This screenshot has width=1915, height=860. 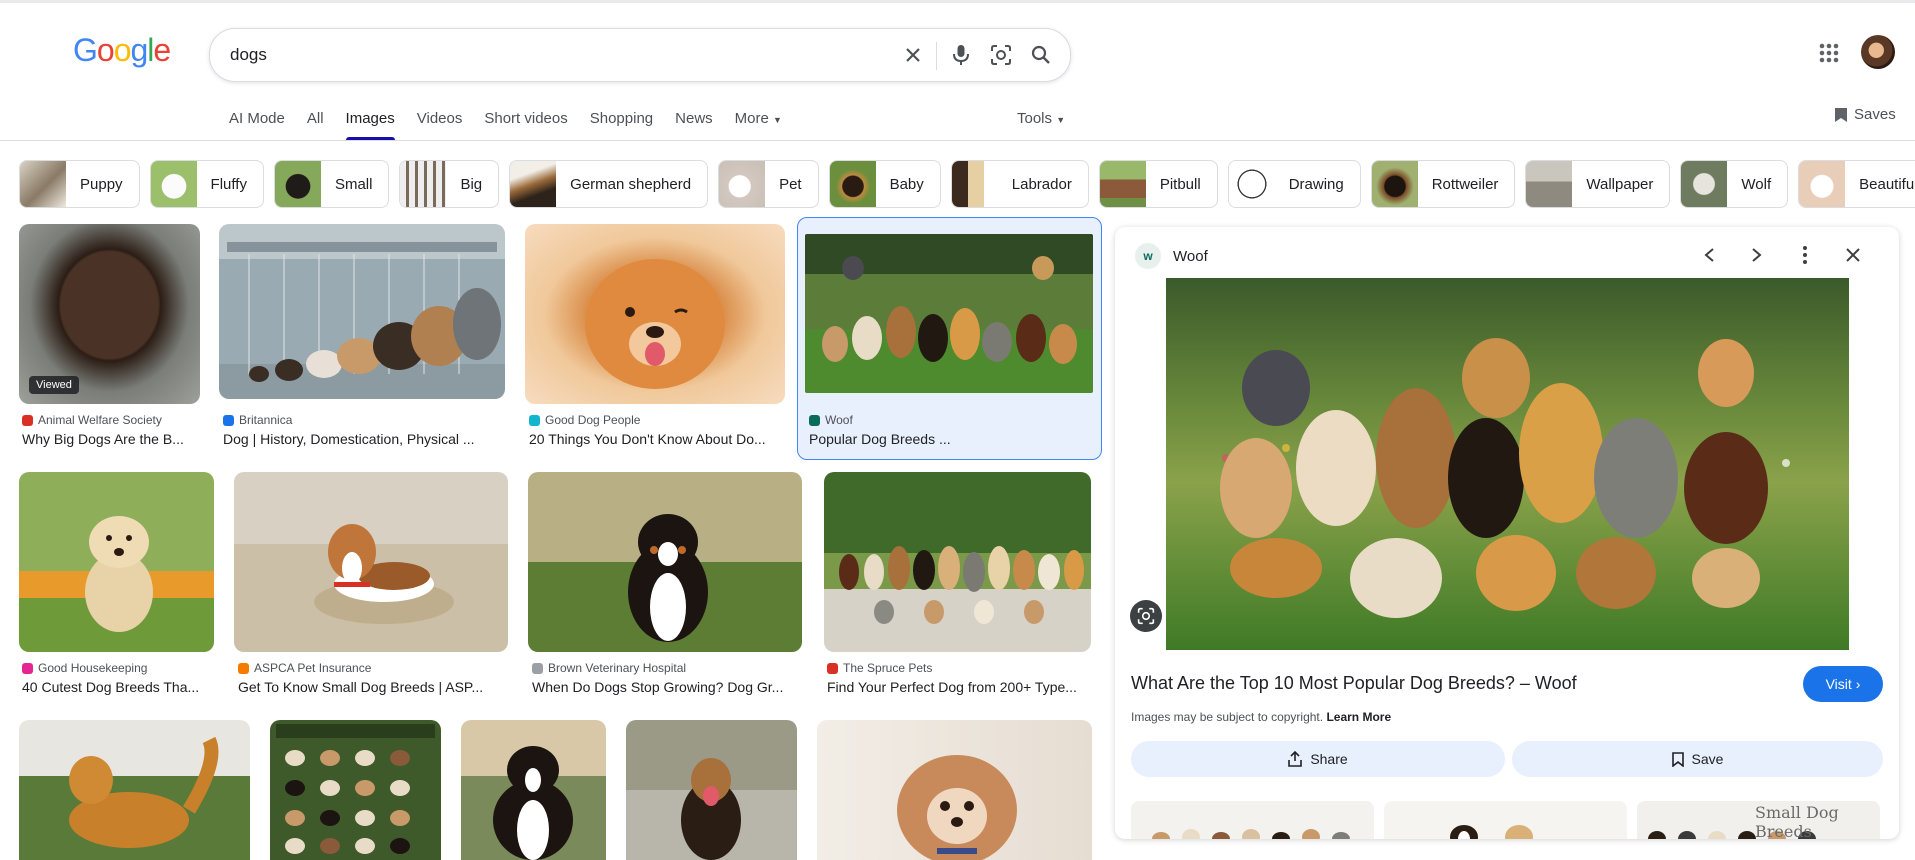 What do you see at coordinates (315, 125) in the screenshot?
I see `tab-all: All` at bounding box center [315, 125].